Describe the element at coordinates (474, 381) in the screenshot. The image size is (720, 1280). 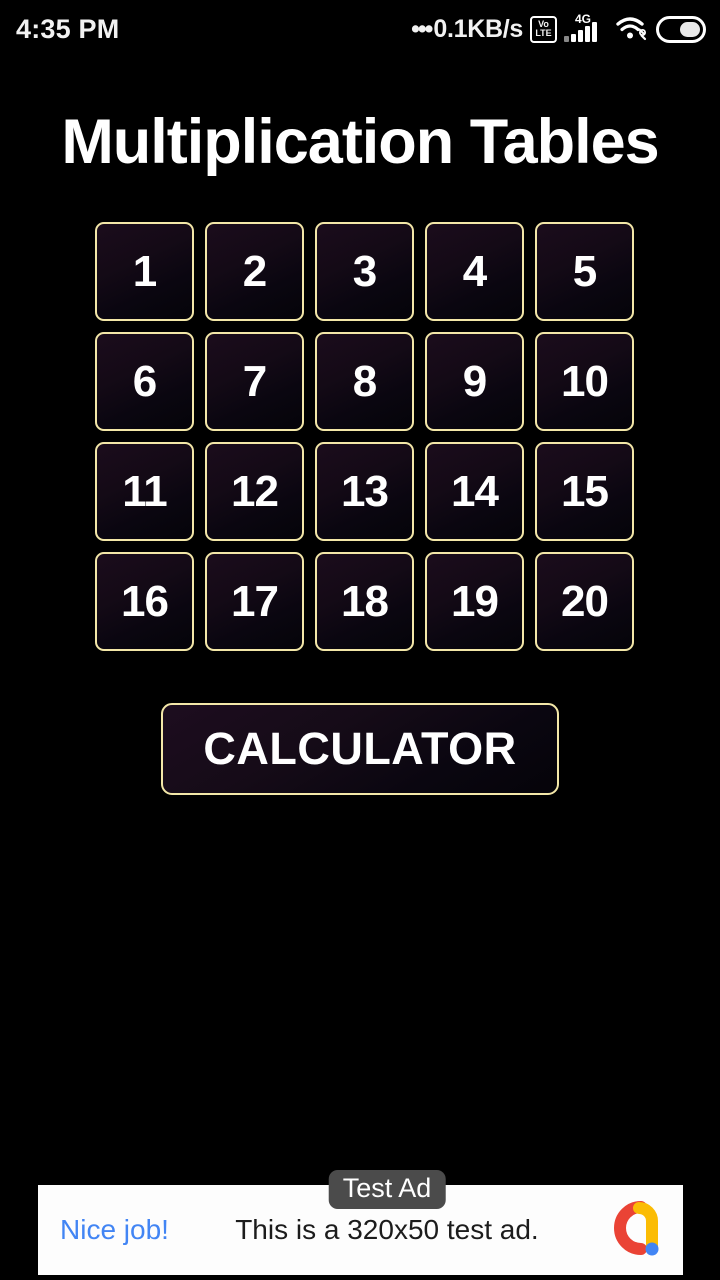
I see `table-tile-9: 9` at that location.